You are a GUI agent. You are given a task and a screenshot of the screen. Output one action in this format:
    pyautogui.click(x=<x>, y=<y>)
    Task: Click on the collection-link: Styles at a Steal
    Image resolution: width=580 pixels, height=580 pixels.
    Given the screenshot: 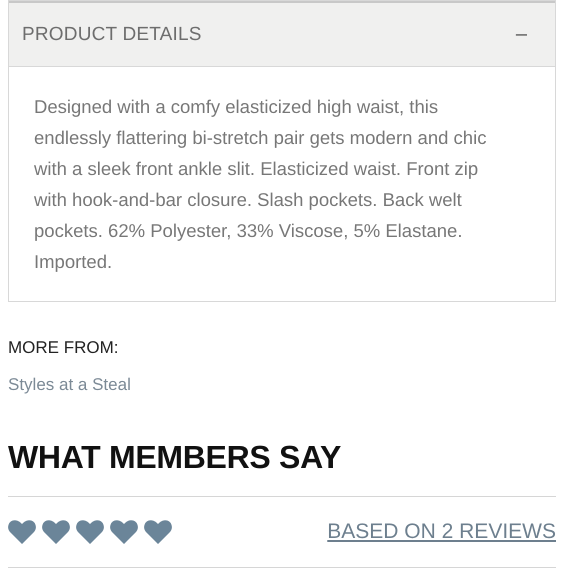 What is the action you would take?
    pyautogui.click(x=69, y=385)
    